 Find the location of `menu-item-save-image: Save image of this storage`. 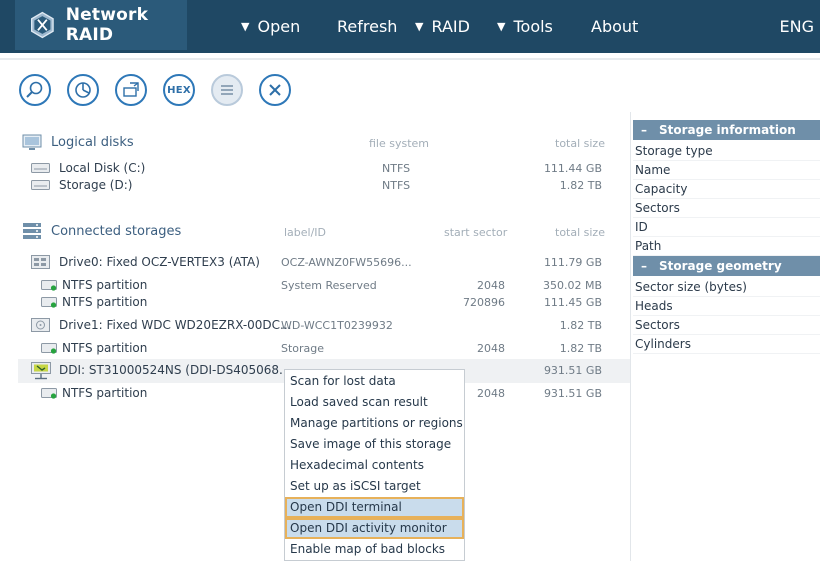

menu-item-save-image: Save image of this storage is located at coordinates (374, 444).